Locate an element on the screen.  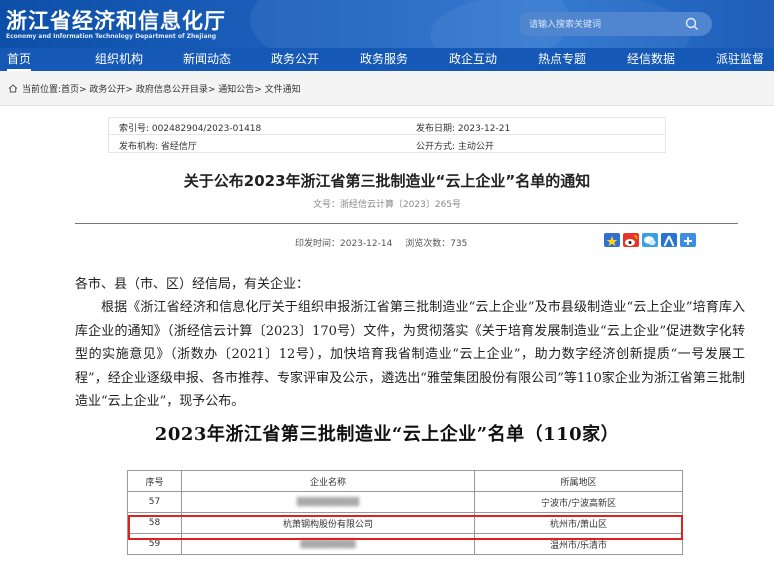
table-row-highlighted: 58 杭萧钢构股份有限公司 杭州市/萧山区 is located at coordinates (405, 523).